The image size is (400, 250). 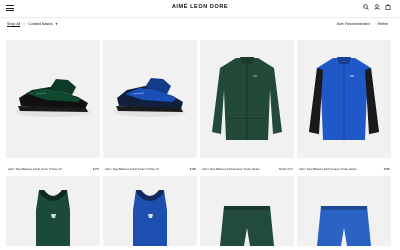 I want to click on product-price: $175, so click(x=95, y=169).